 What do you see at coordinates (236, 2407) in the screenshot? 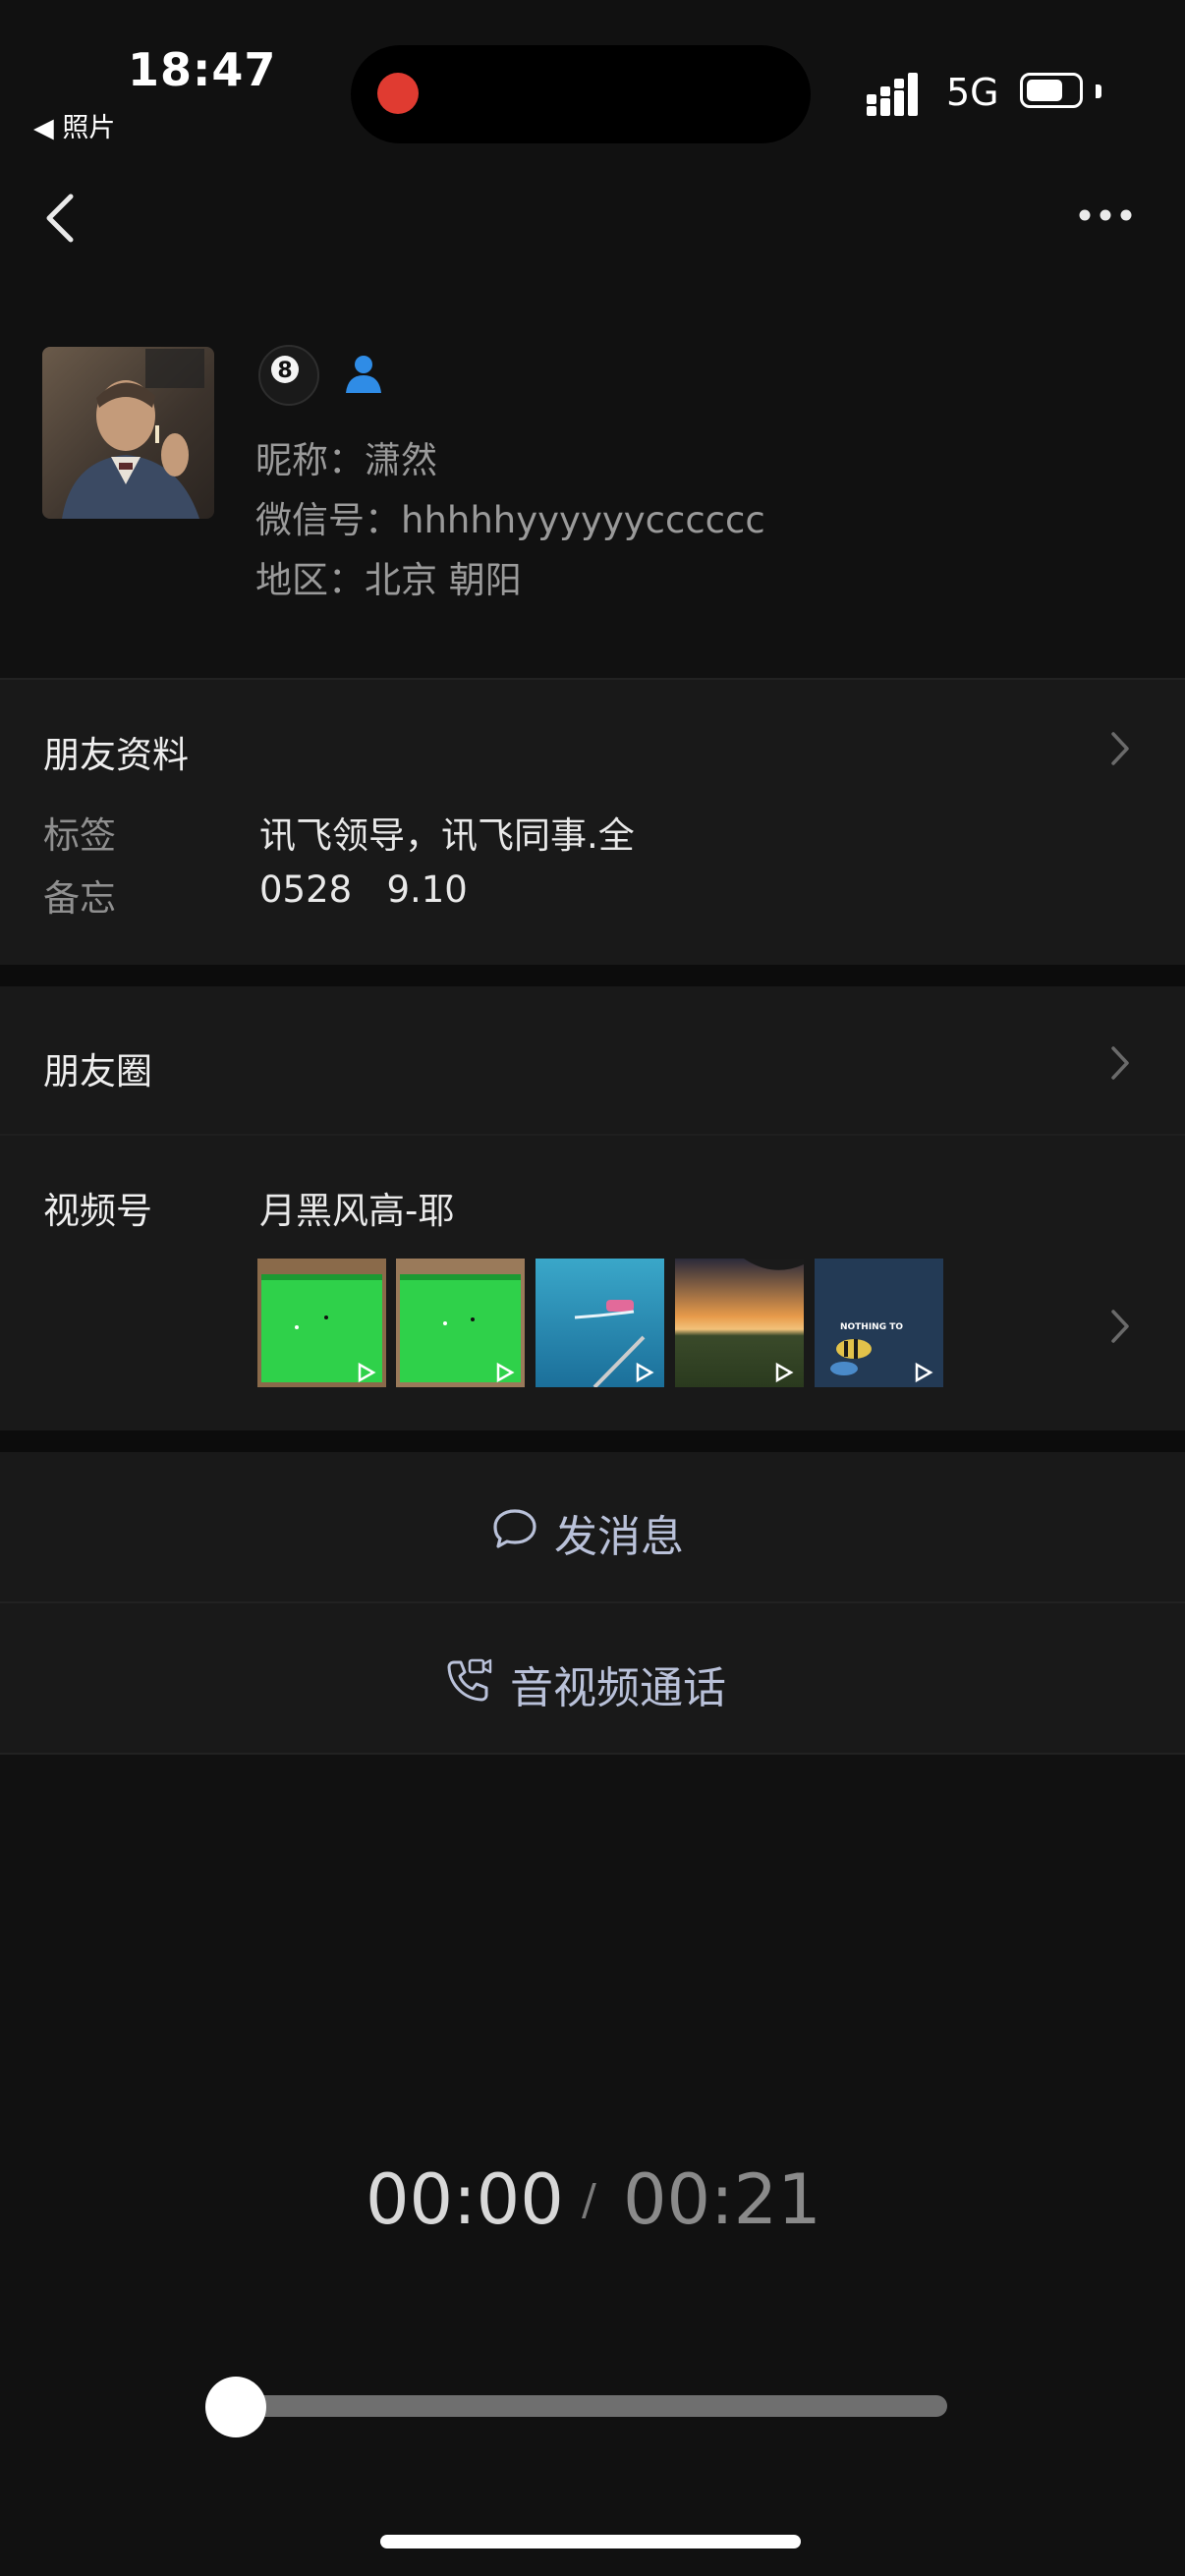
I see `progress-knob` at bounding box center [236, 2407].